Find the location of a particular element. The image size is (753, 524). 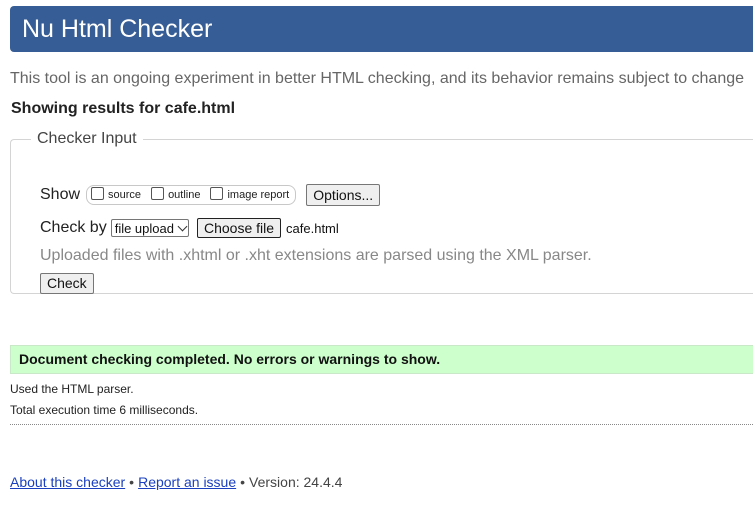

execution-time: Total execution time 6 milliseconds. is located at coordinates (104, 410).